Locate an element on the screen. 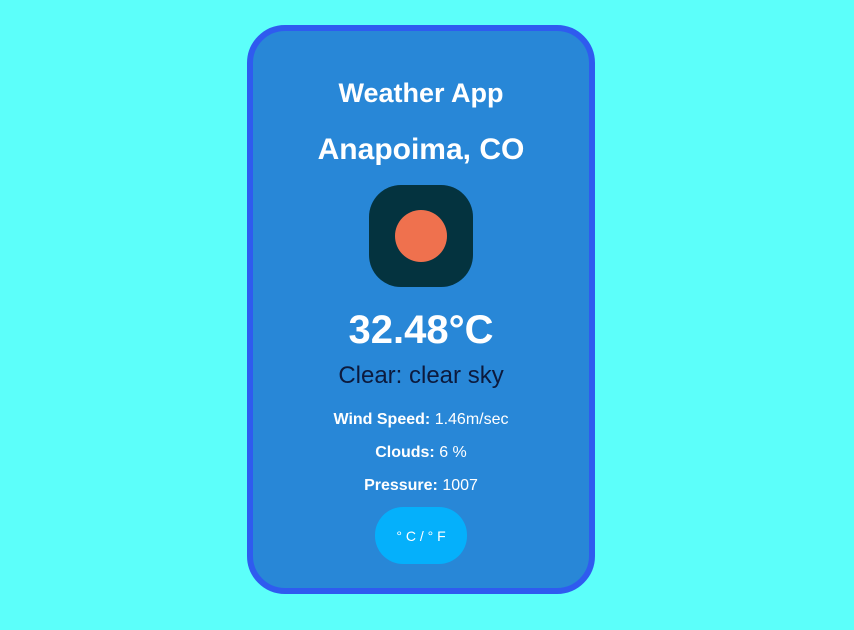  temperature-value: 32.48°C is located at coordinates (421, 330).